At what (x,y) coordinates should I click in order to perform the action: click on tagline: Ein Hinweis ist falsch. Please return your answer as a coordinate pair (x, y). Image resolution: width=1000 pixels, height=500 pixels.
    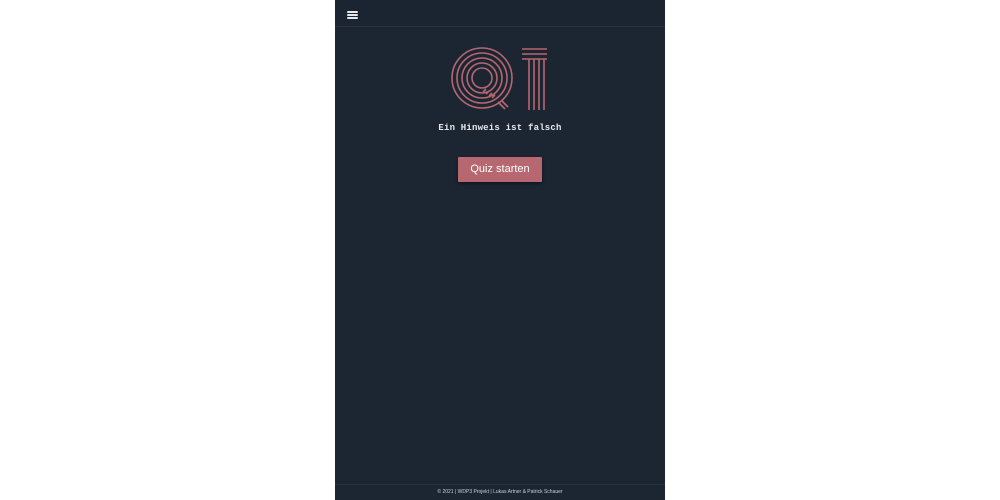
    Looking at the image, I should click on (500, 128).